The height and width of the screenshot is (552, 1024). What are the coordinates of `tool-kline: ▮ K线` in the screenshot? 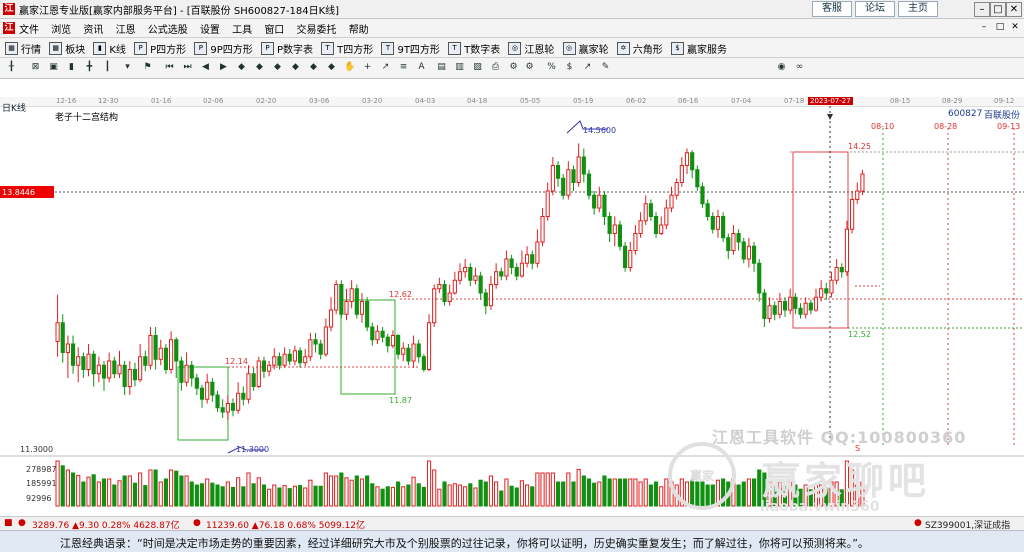 It's located at (109, 48).